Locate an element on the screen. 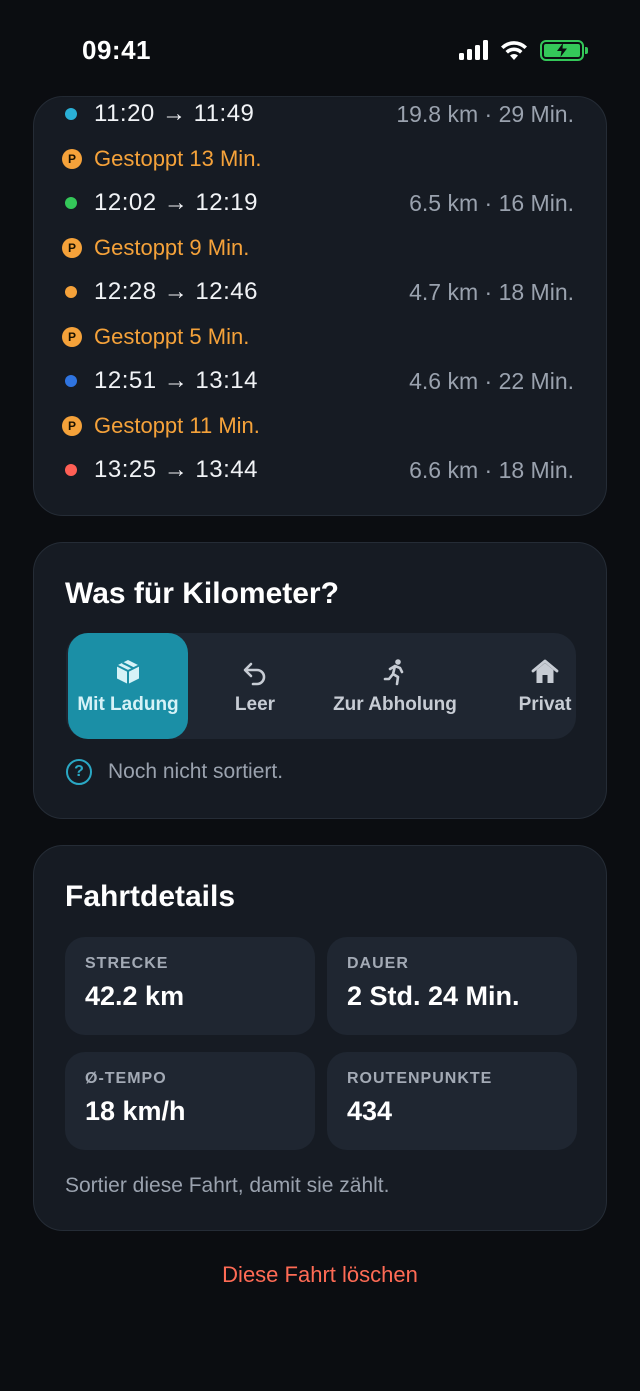  stat-label: ROUTENPUNKTE is located at coordinates (420, 1078).